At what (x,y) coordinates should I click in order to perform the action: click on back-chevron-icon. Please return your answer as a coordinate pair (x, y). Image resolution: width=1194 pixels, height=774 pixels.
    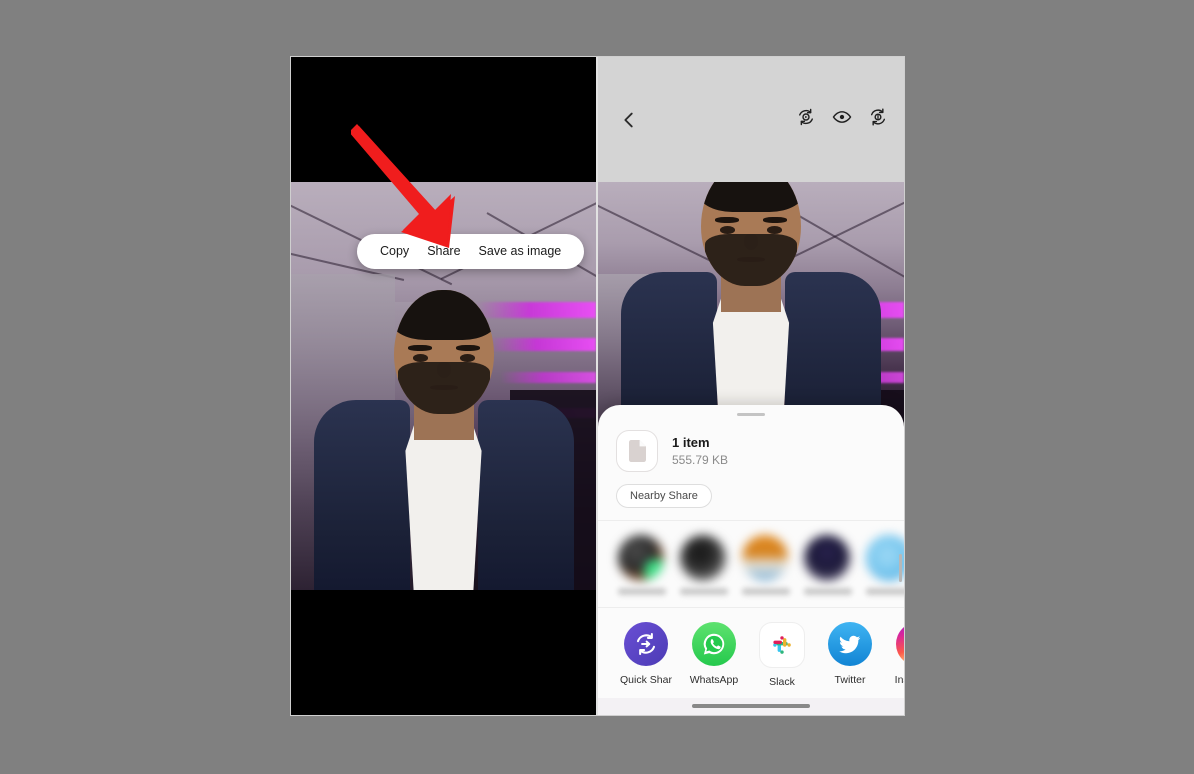
    Looking at the image, I should click on (629, 120).